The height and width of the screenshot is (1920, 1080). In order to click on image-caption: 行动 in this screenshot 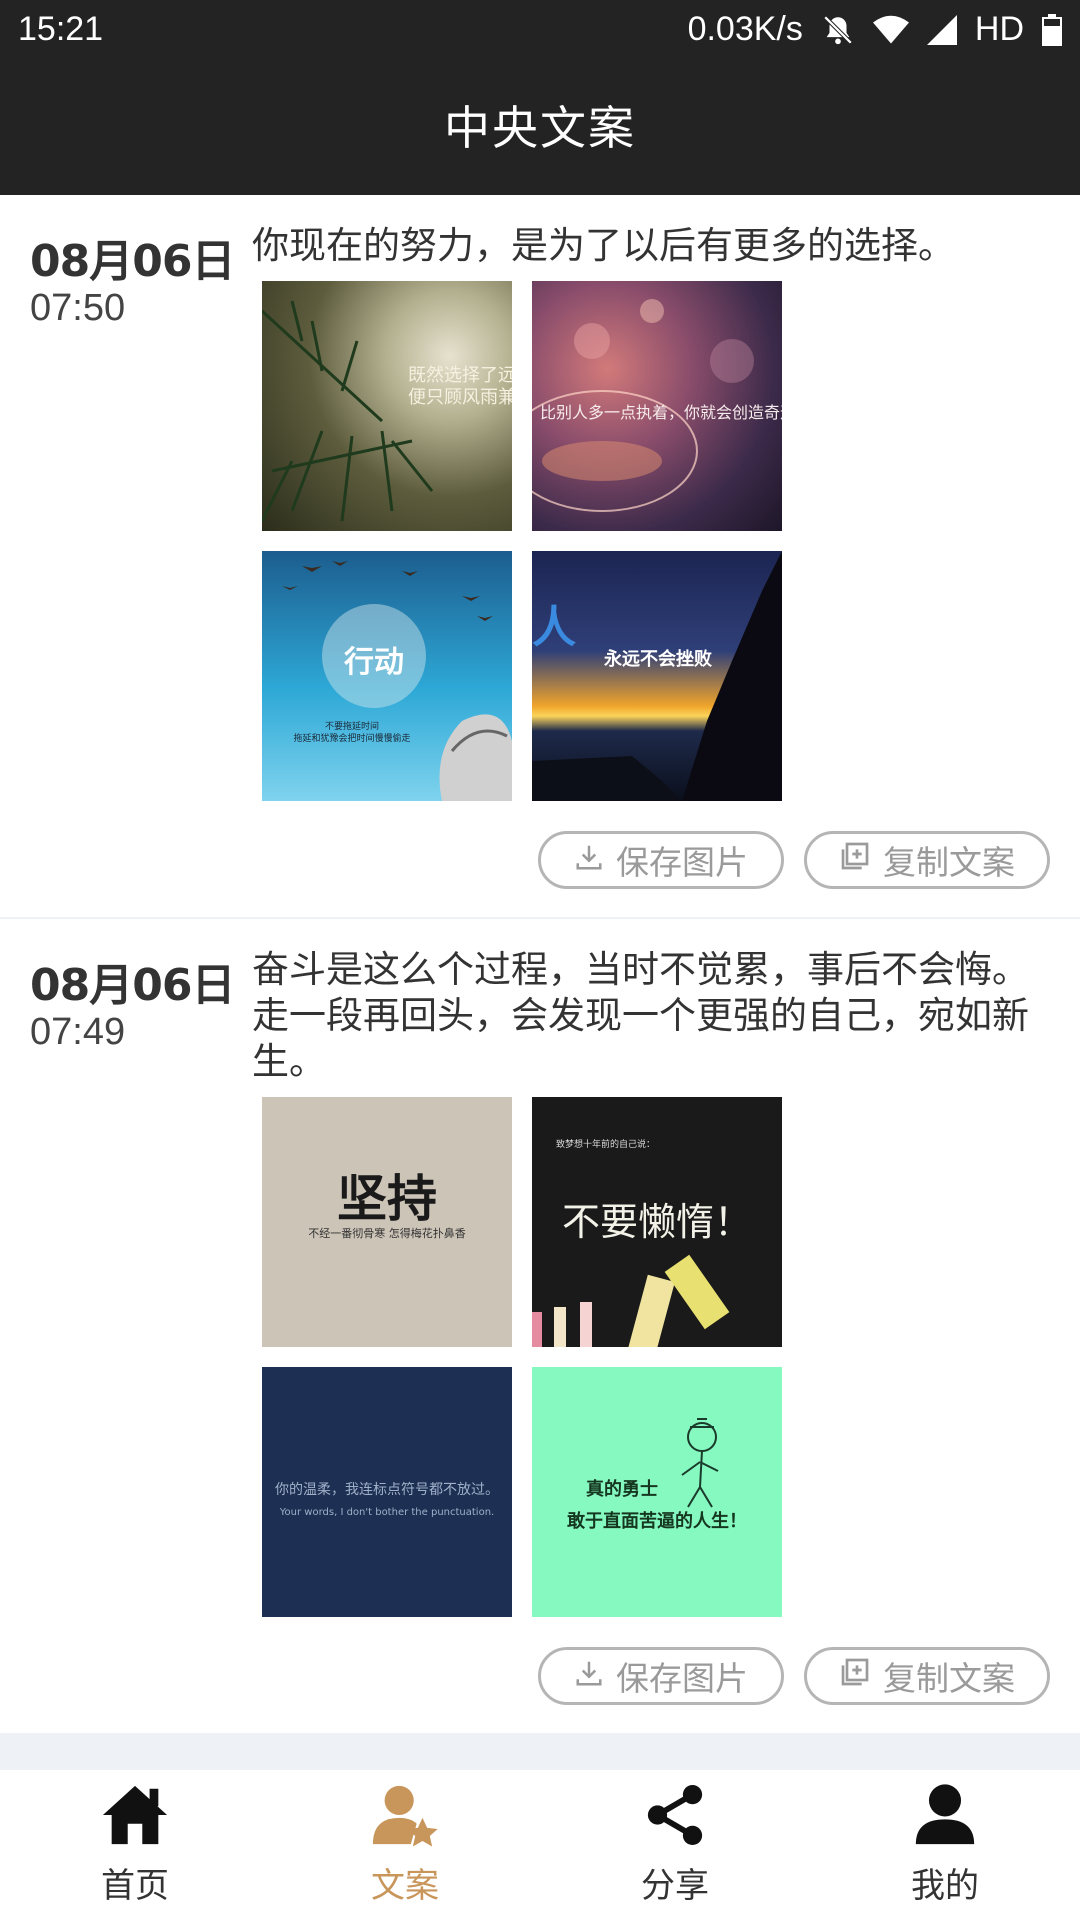, I will do `click(374, 662)`.